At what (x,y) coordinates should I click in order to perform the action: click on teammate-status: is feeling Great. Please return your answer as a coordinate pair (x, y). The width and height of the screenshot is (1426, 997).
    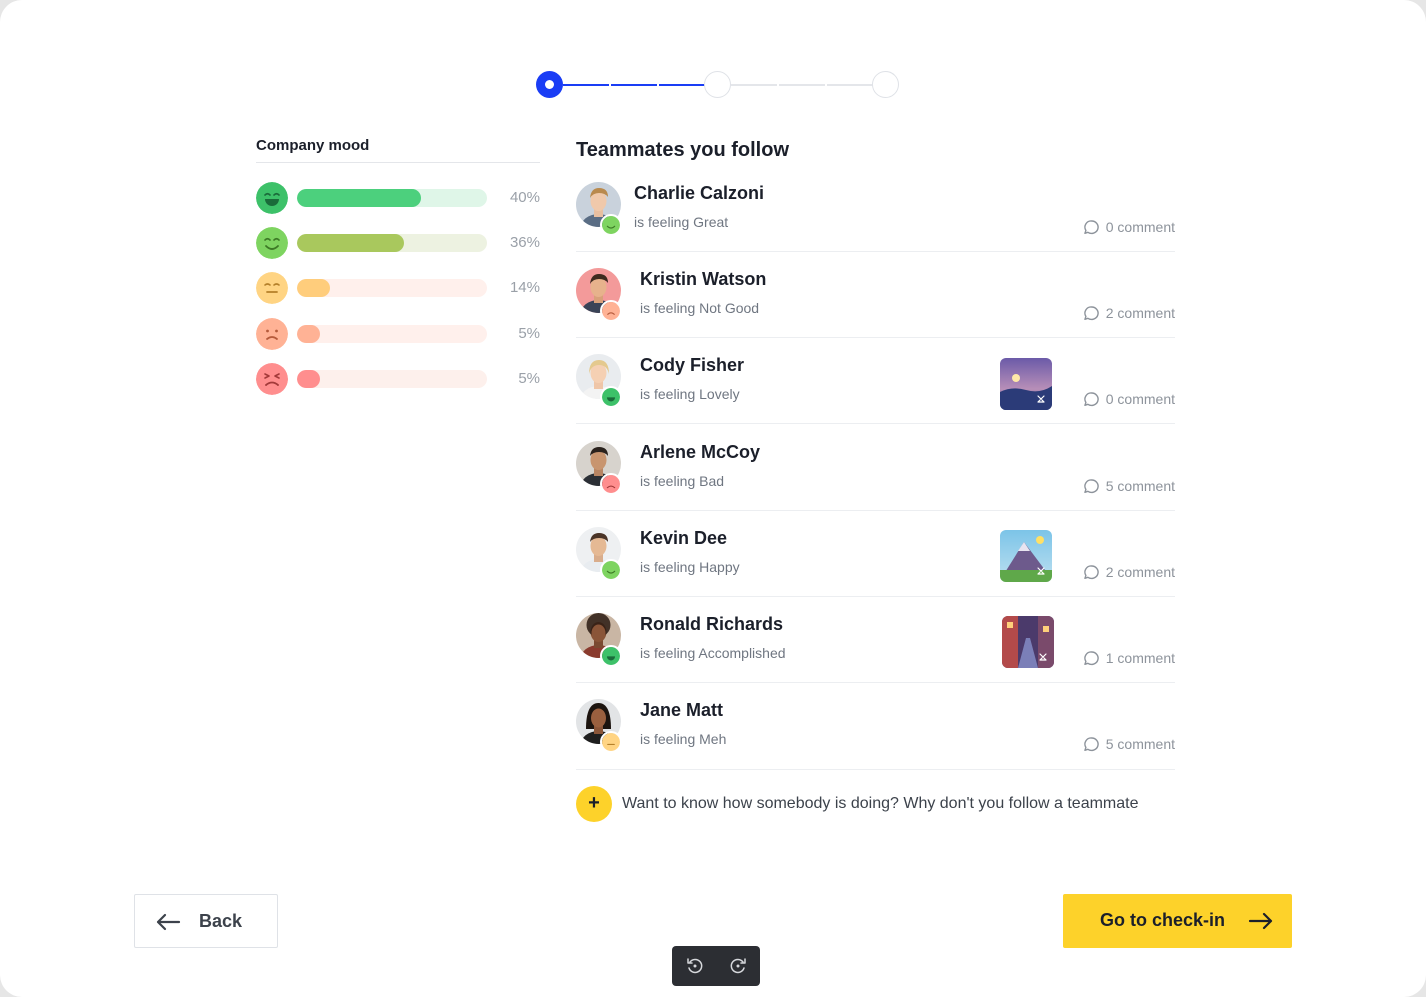
    Looking at the image, I should click on (681, 222).